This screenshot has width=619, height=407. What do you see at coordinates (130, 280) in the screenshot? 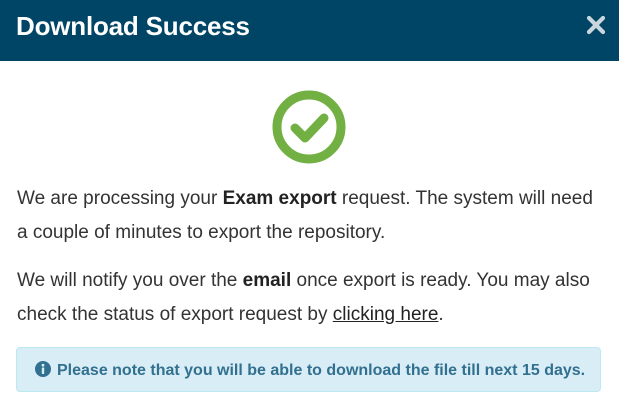
I see `message-text: We will notify you over the` at bounding box center [130, 280].